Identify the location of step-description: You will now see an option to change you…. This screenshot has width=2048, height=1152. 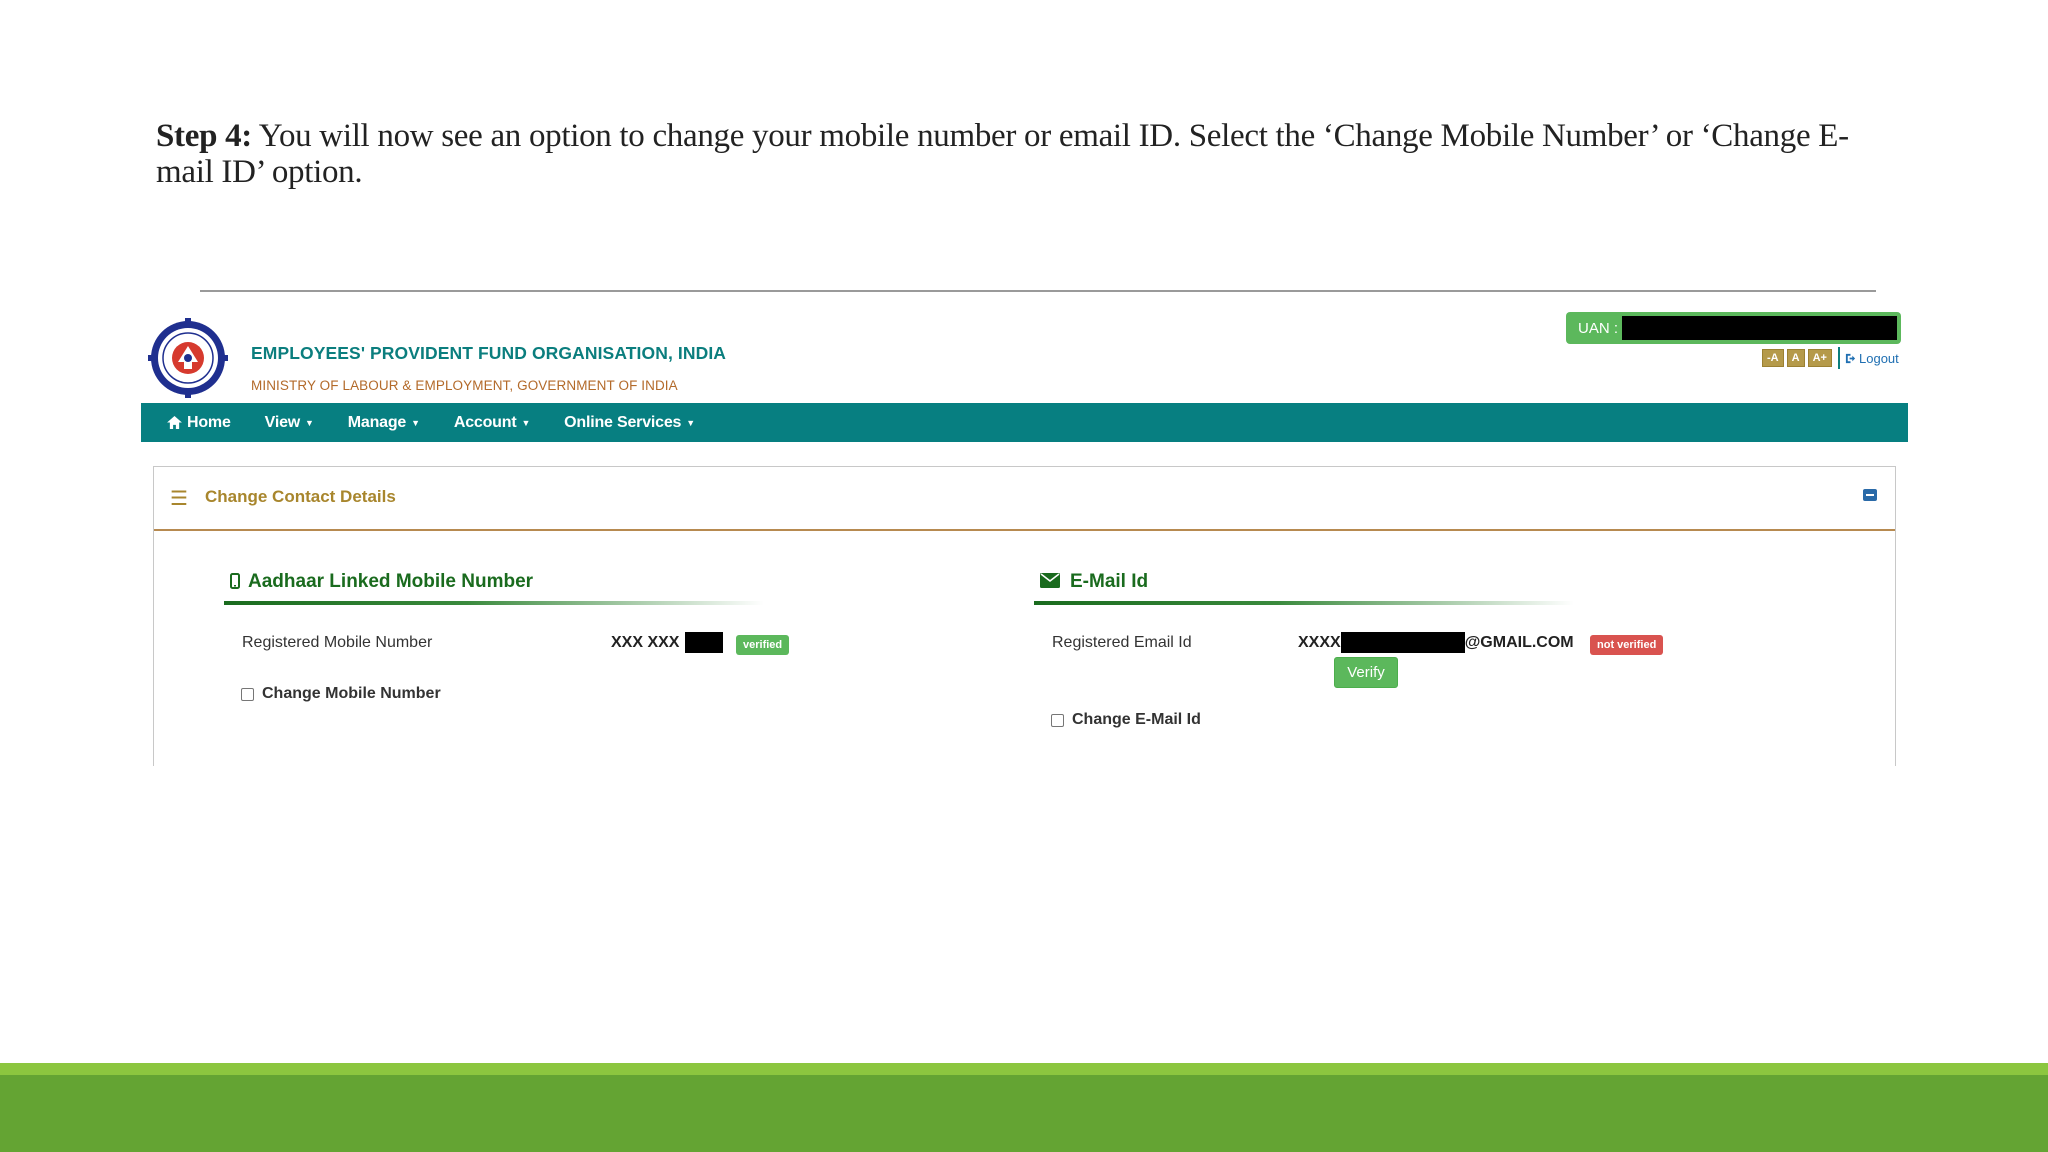
(1002, 154).